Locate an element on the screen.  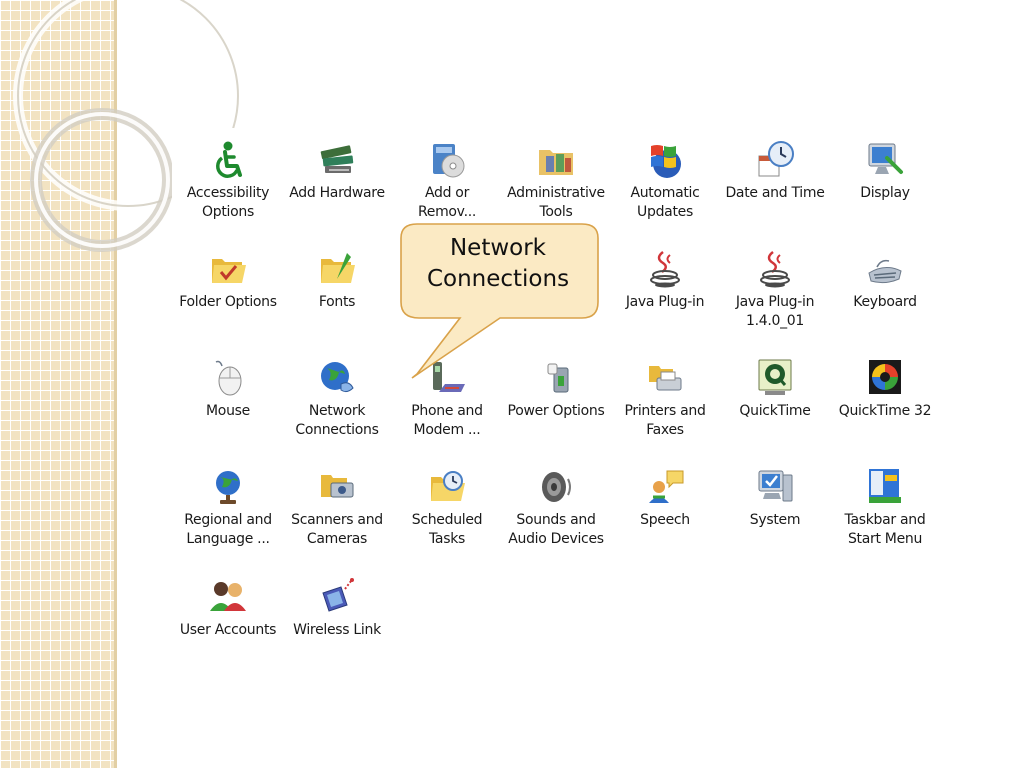
item-label: Administrative is located at coordinates (556, 193).